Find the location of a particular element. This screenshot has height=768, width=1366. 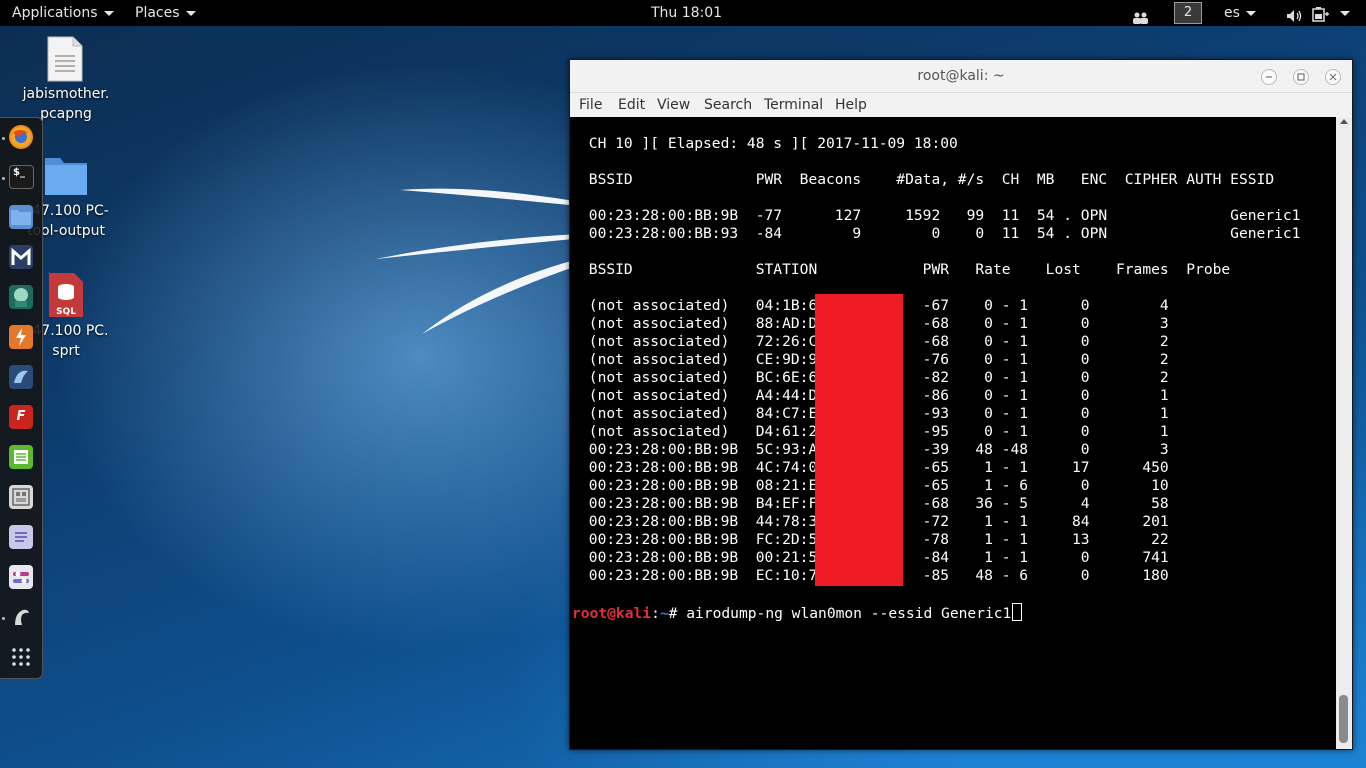

applications-label: Applications is located at coordinates (55, 13).